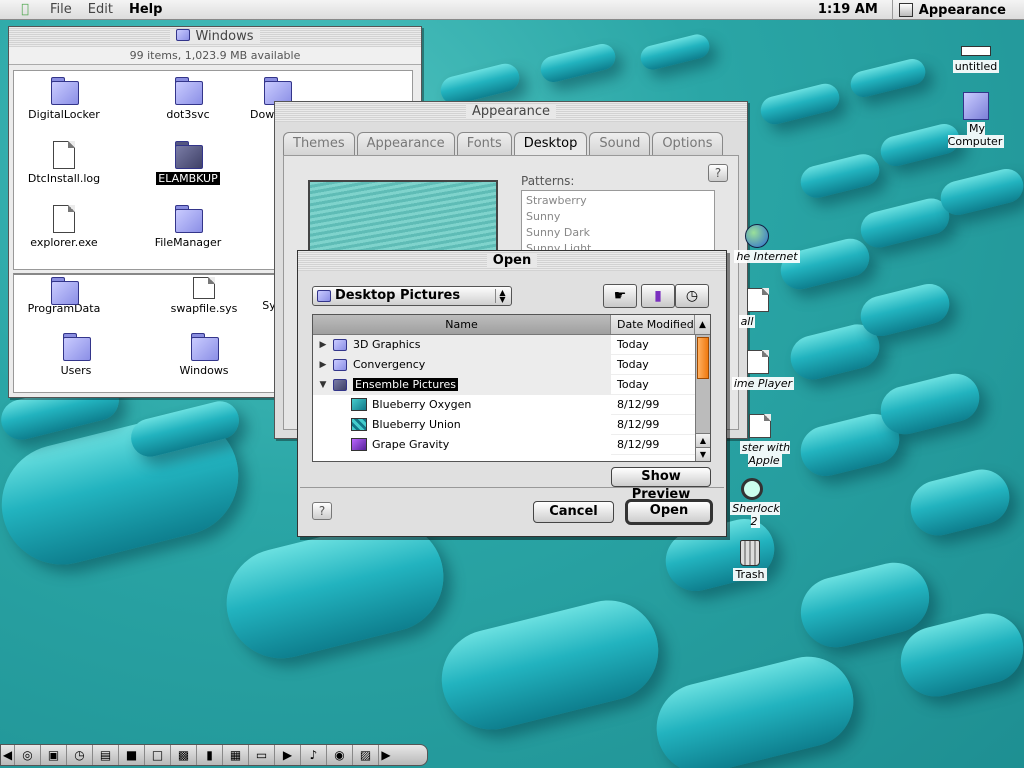 The height and width of the screenshot is (768, 1024). What do you see at coordinates (512, 487) in the screenshot?
I see `dialog-separator` at bounding box center [512, 487].